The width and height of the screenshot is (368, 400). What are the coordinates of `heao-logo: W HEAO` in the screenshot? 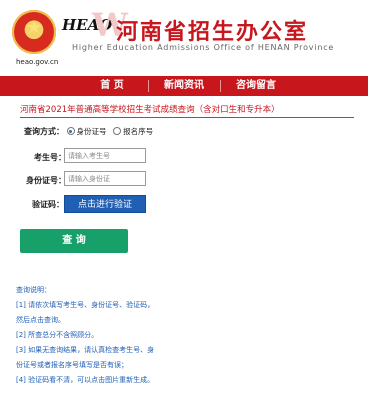 It's located at (95, 25).